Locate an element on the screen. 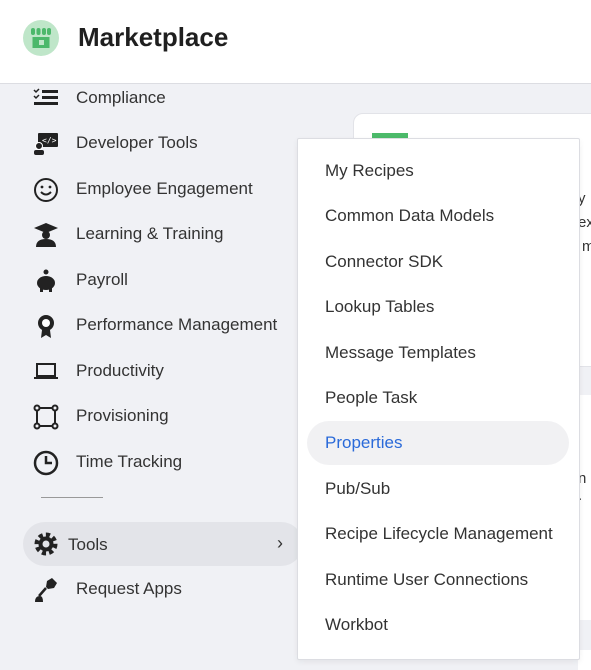  menu-item-label: Message Templates is located at coordinates (400, 352).